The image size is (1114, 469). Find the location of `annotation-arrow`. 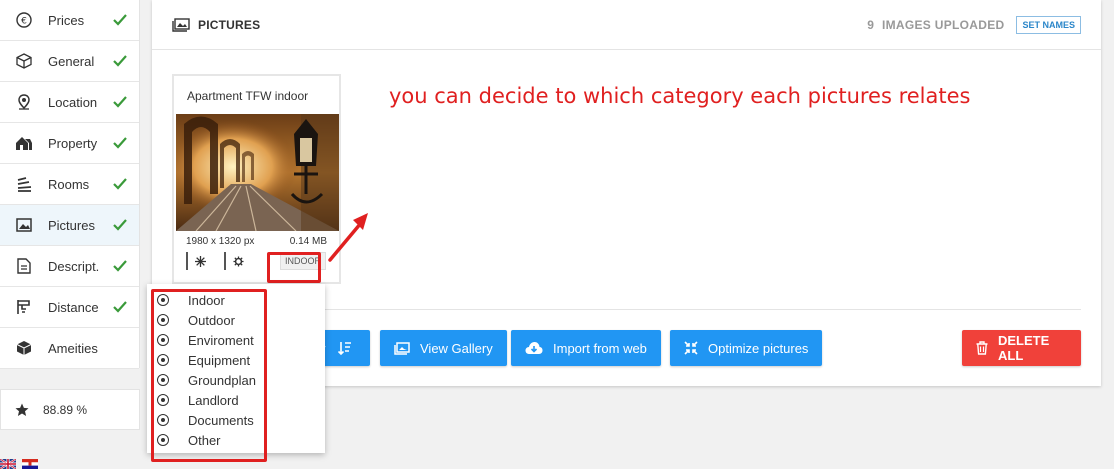

annotation-arrow is located at coordinates (348, 237).